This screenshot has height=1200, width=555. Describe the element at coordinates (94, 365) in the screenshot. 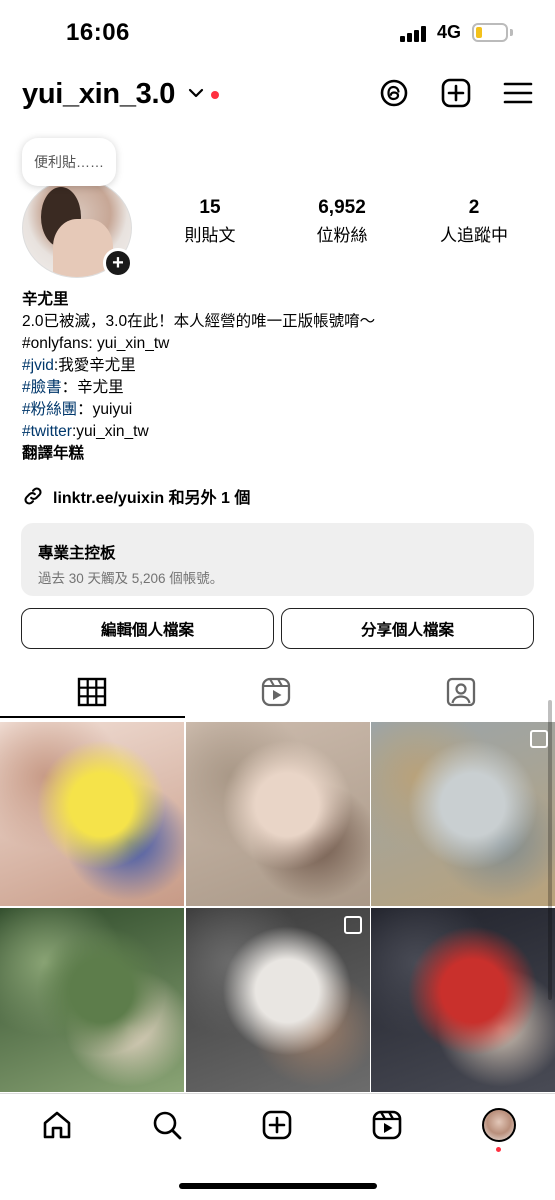

I see `bio-text: :我愛辛尤里` at that location.